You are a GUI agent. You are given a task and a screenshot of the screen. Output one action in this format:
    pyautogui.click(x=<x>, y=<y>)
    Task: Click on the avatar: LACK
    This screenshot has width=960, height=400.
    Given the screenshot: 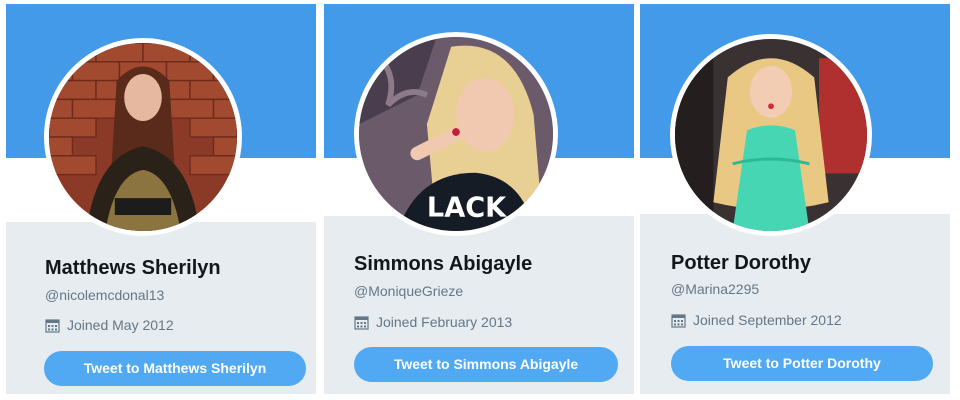 What is the action you would take?
    pyautogui.click(x=456, y=134)
    